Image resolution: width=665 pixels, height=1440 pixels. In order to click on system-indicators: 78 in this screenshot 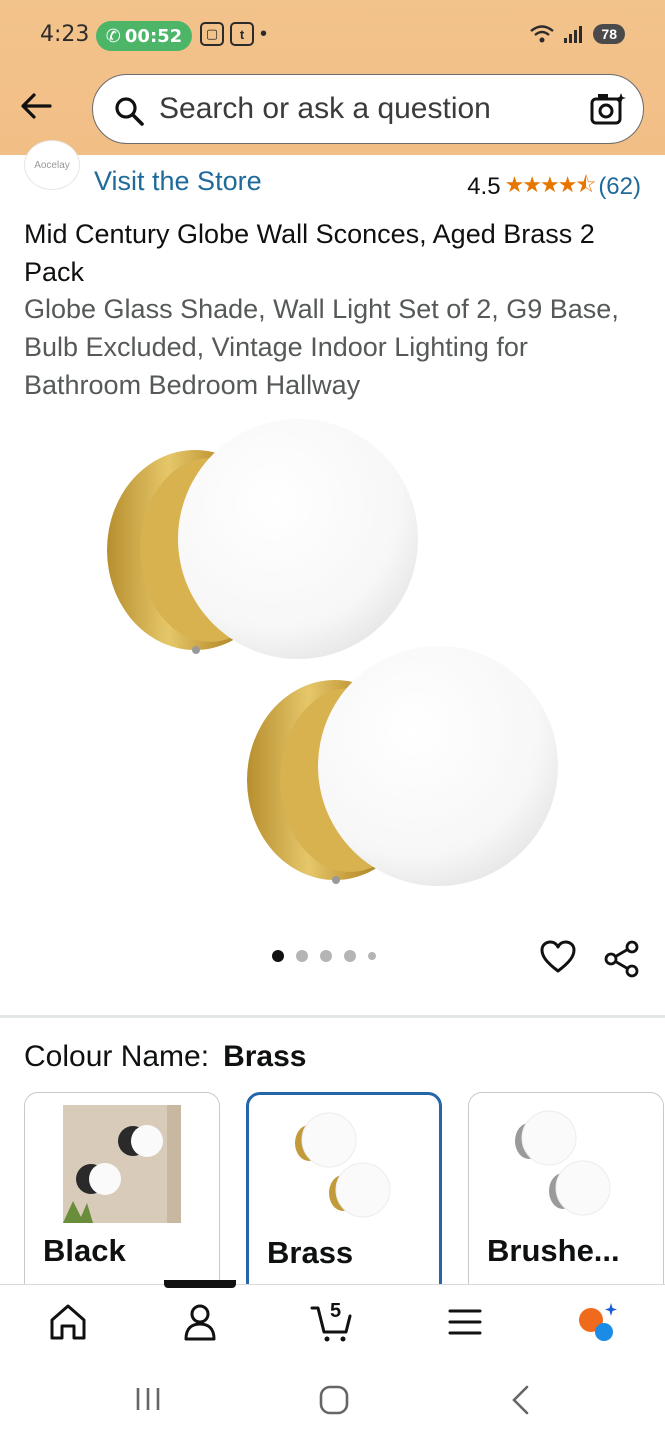, I will do `click(577, 34)`.